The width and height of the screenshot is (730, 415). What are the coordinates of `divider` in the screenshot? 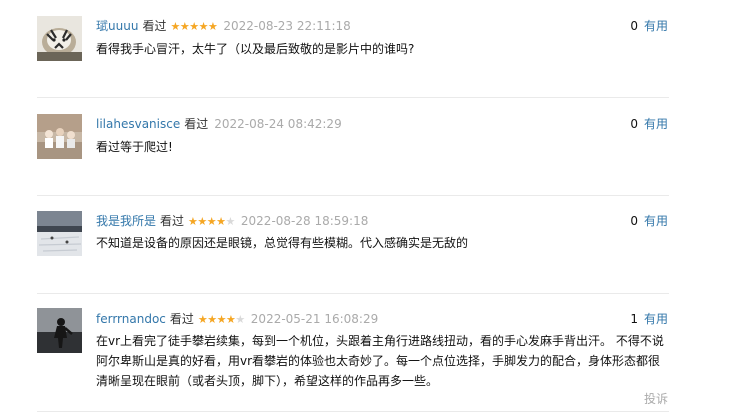 It's located at (353, 411).